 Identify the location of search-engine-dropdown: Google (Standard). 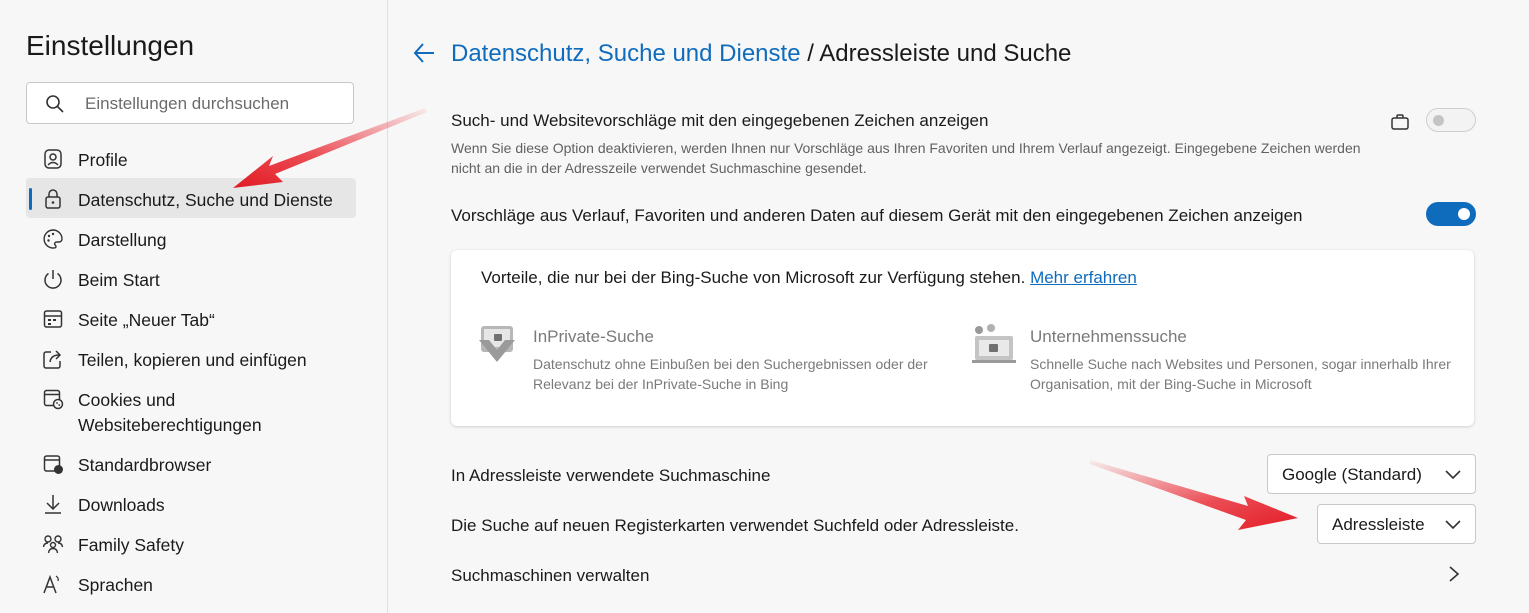
(1371, 474).